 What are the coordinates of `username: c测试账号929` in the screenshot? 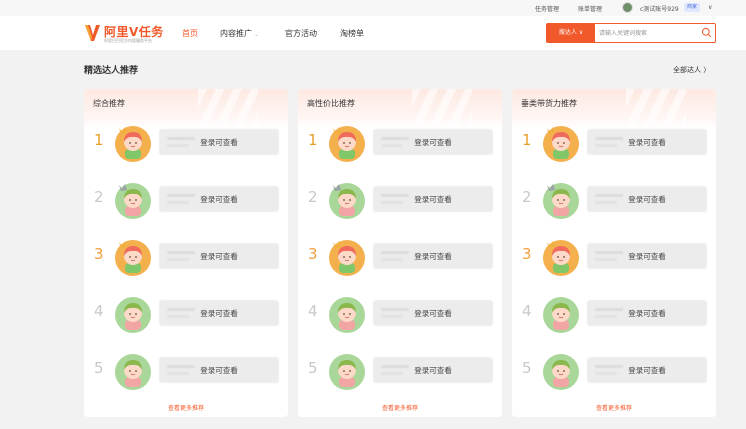 It's located at (659, 8).